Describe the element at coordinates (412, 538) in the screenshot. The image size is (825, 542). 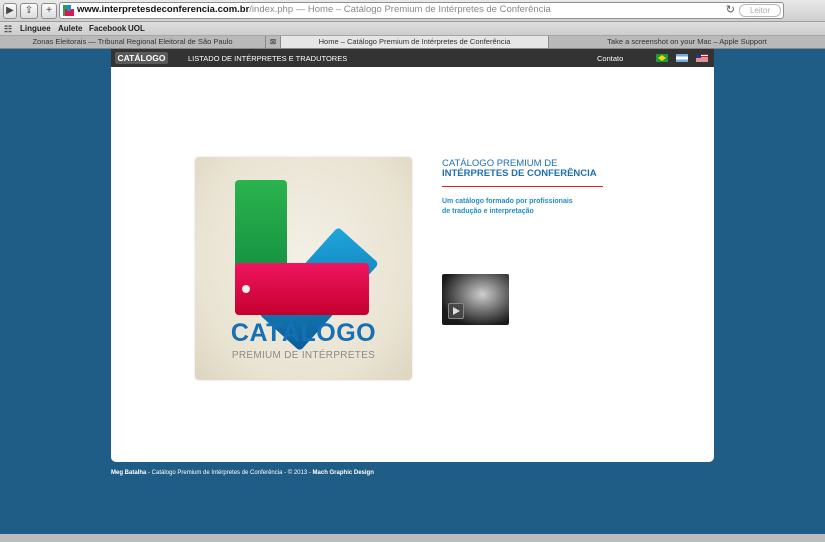
I see `browser-status-bar` at that location.